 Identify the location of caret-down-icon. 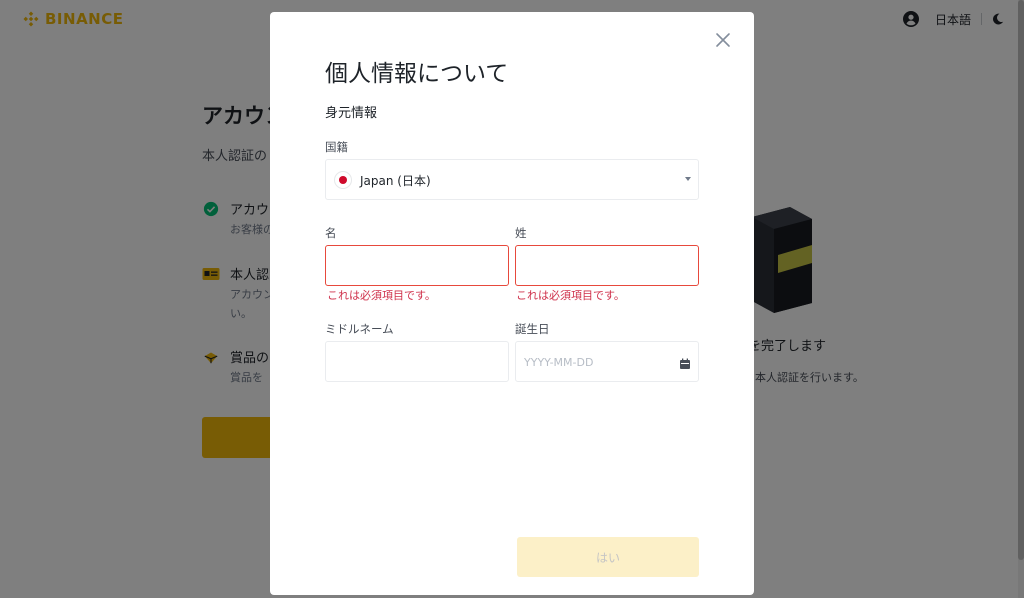
(688, 179).